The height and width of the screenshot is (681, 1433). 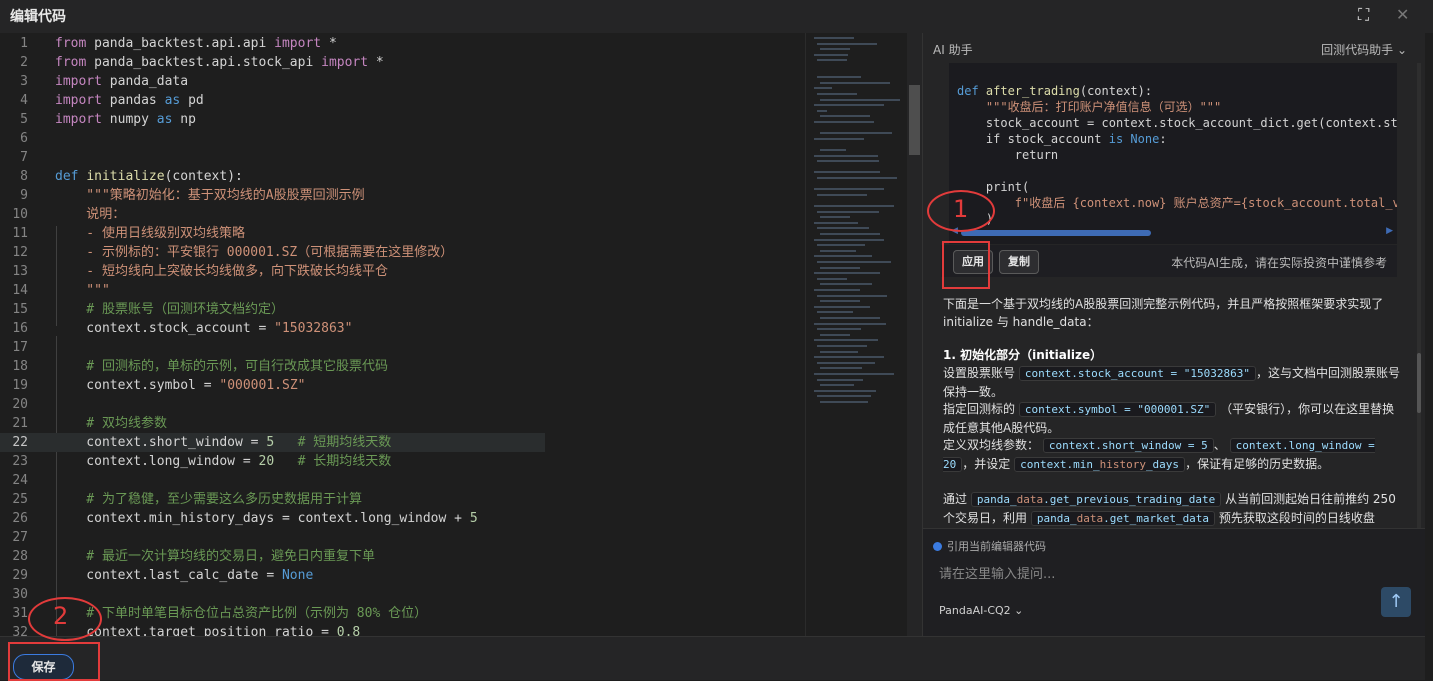 I want to click on annotation-number-2: 2, so click(x=61, y=616).